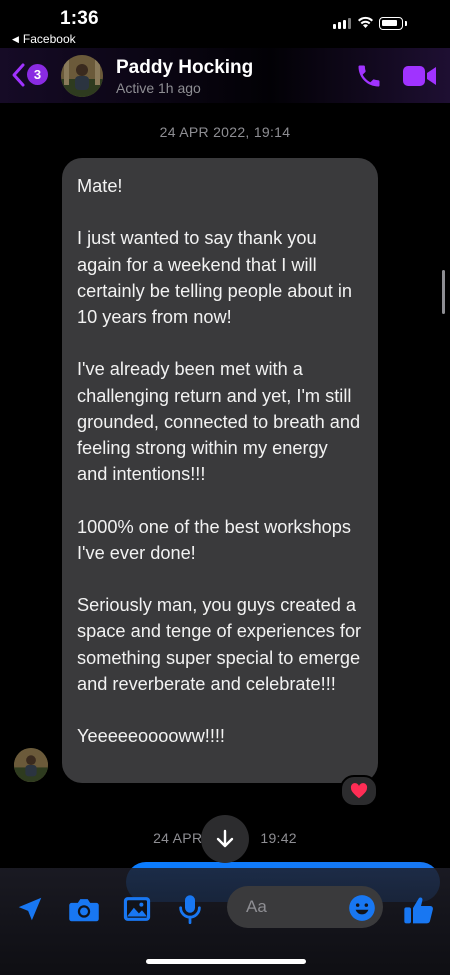  What do you see at coordinates (184, 68) in the screenshot?
I see `contact-name: Paddy Hocking` at bounding box center [184, 68].